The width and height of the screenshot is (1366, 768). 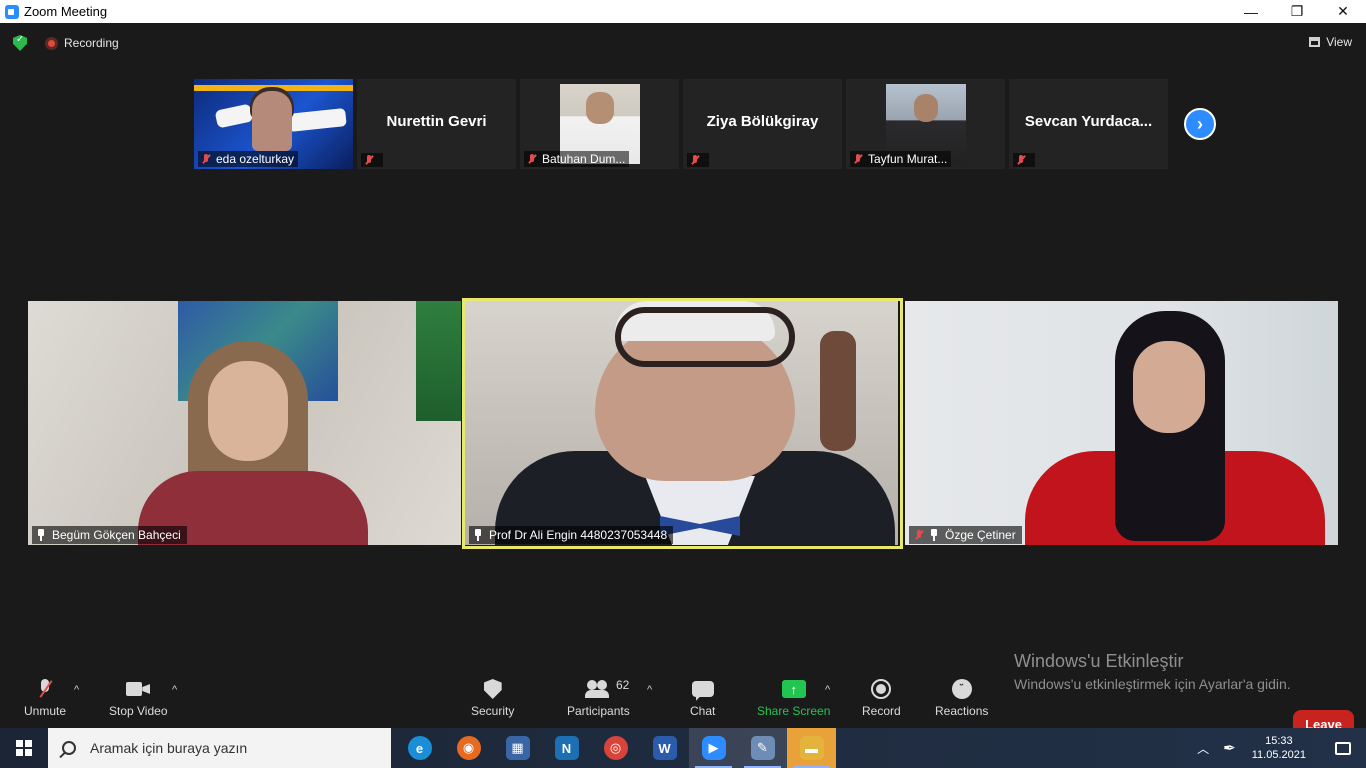 What do you see at coordinates (1297, 11) in the screenshot?
I see `maximize-button: ❐` at bounding box center [1297, 11].